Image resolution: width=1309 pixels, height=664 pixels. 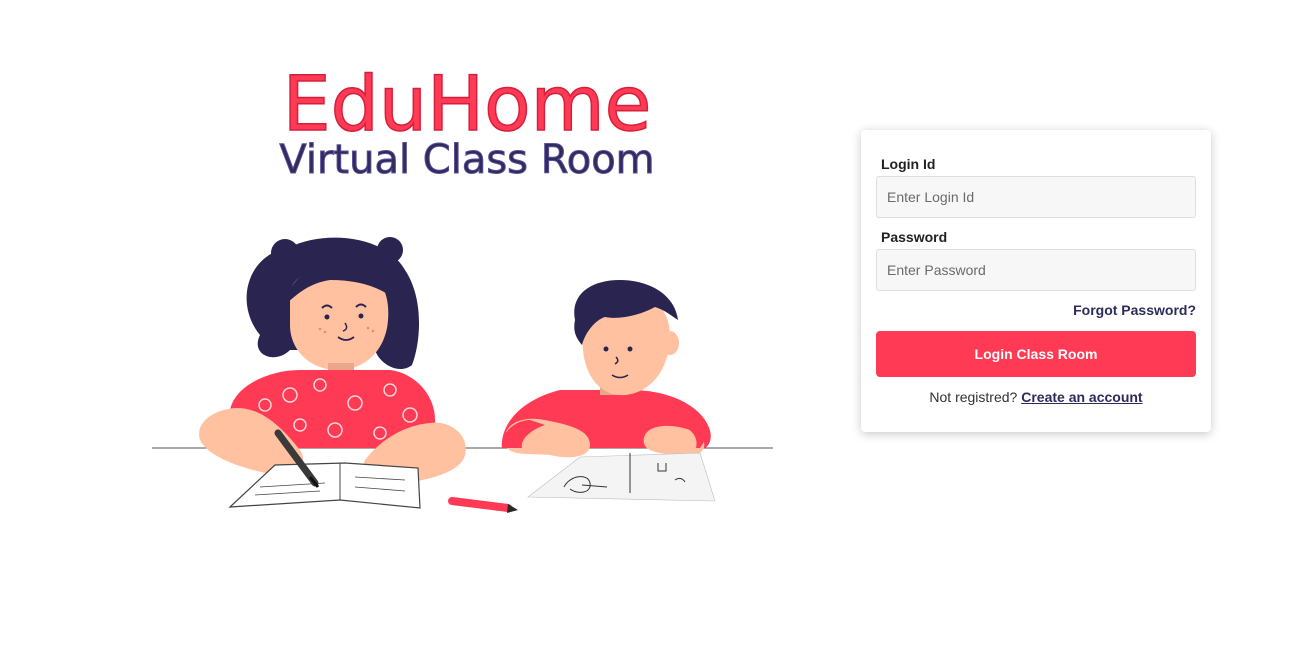 What do you see at coordinates (1036, 354) in the screenshot?
I see `login-button: Login Class Room` at bounding box center [1036, 354].